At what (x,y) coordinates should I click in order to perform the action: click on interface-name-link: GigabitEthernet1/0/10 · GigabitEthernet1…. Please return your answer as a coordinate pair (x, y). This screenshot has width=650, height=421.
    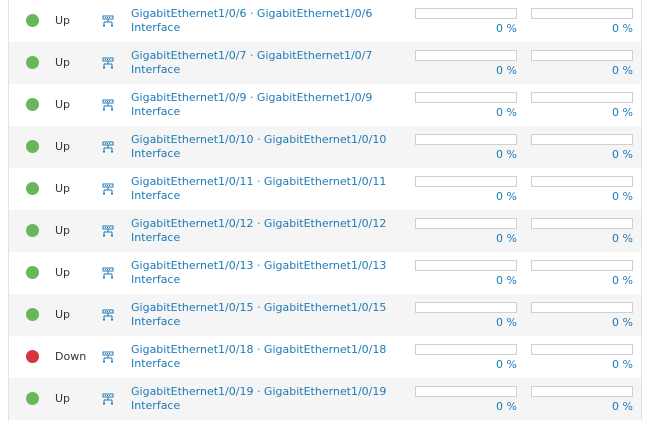
    Looking at the image, I should click on (258, 139).